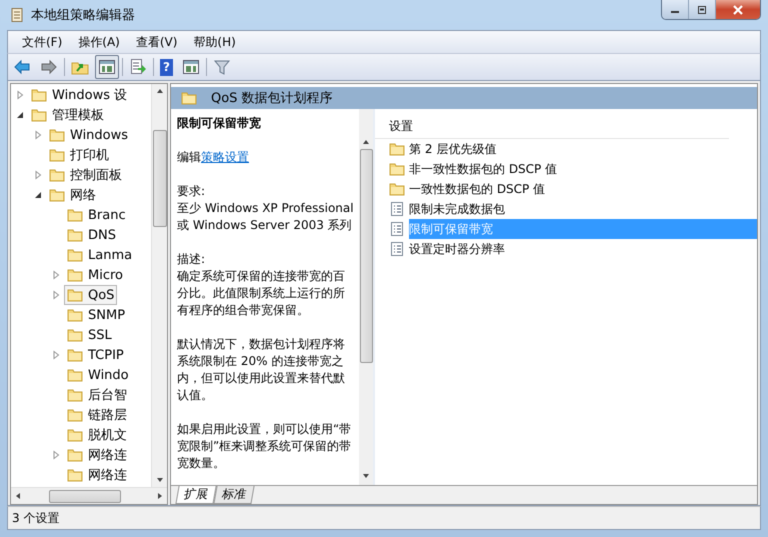  I want to click on policy-title: 限制可保留带宽, so click(219, 123).